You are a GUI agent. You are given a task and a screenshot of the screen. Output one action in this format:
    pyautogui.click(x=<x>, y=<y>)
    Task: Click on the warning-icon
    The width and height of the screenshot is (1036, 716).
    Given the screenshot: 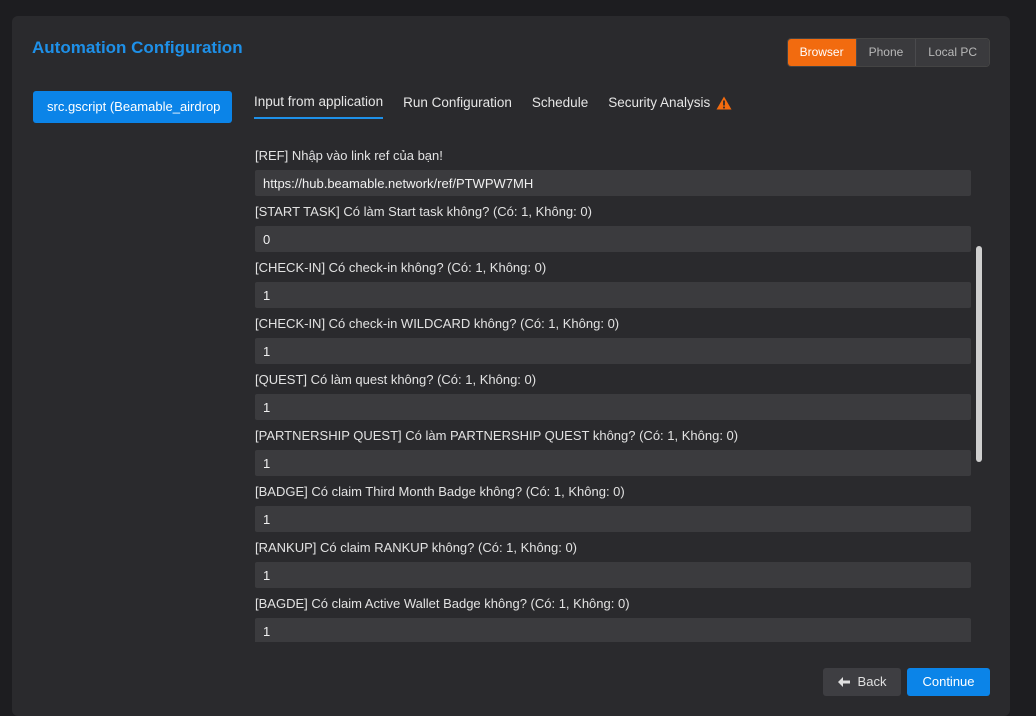 What is the action you would take?
    pyautogui.click(x=724, y=102)
    